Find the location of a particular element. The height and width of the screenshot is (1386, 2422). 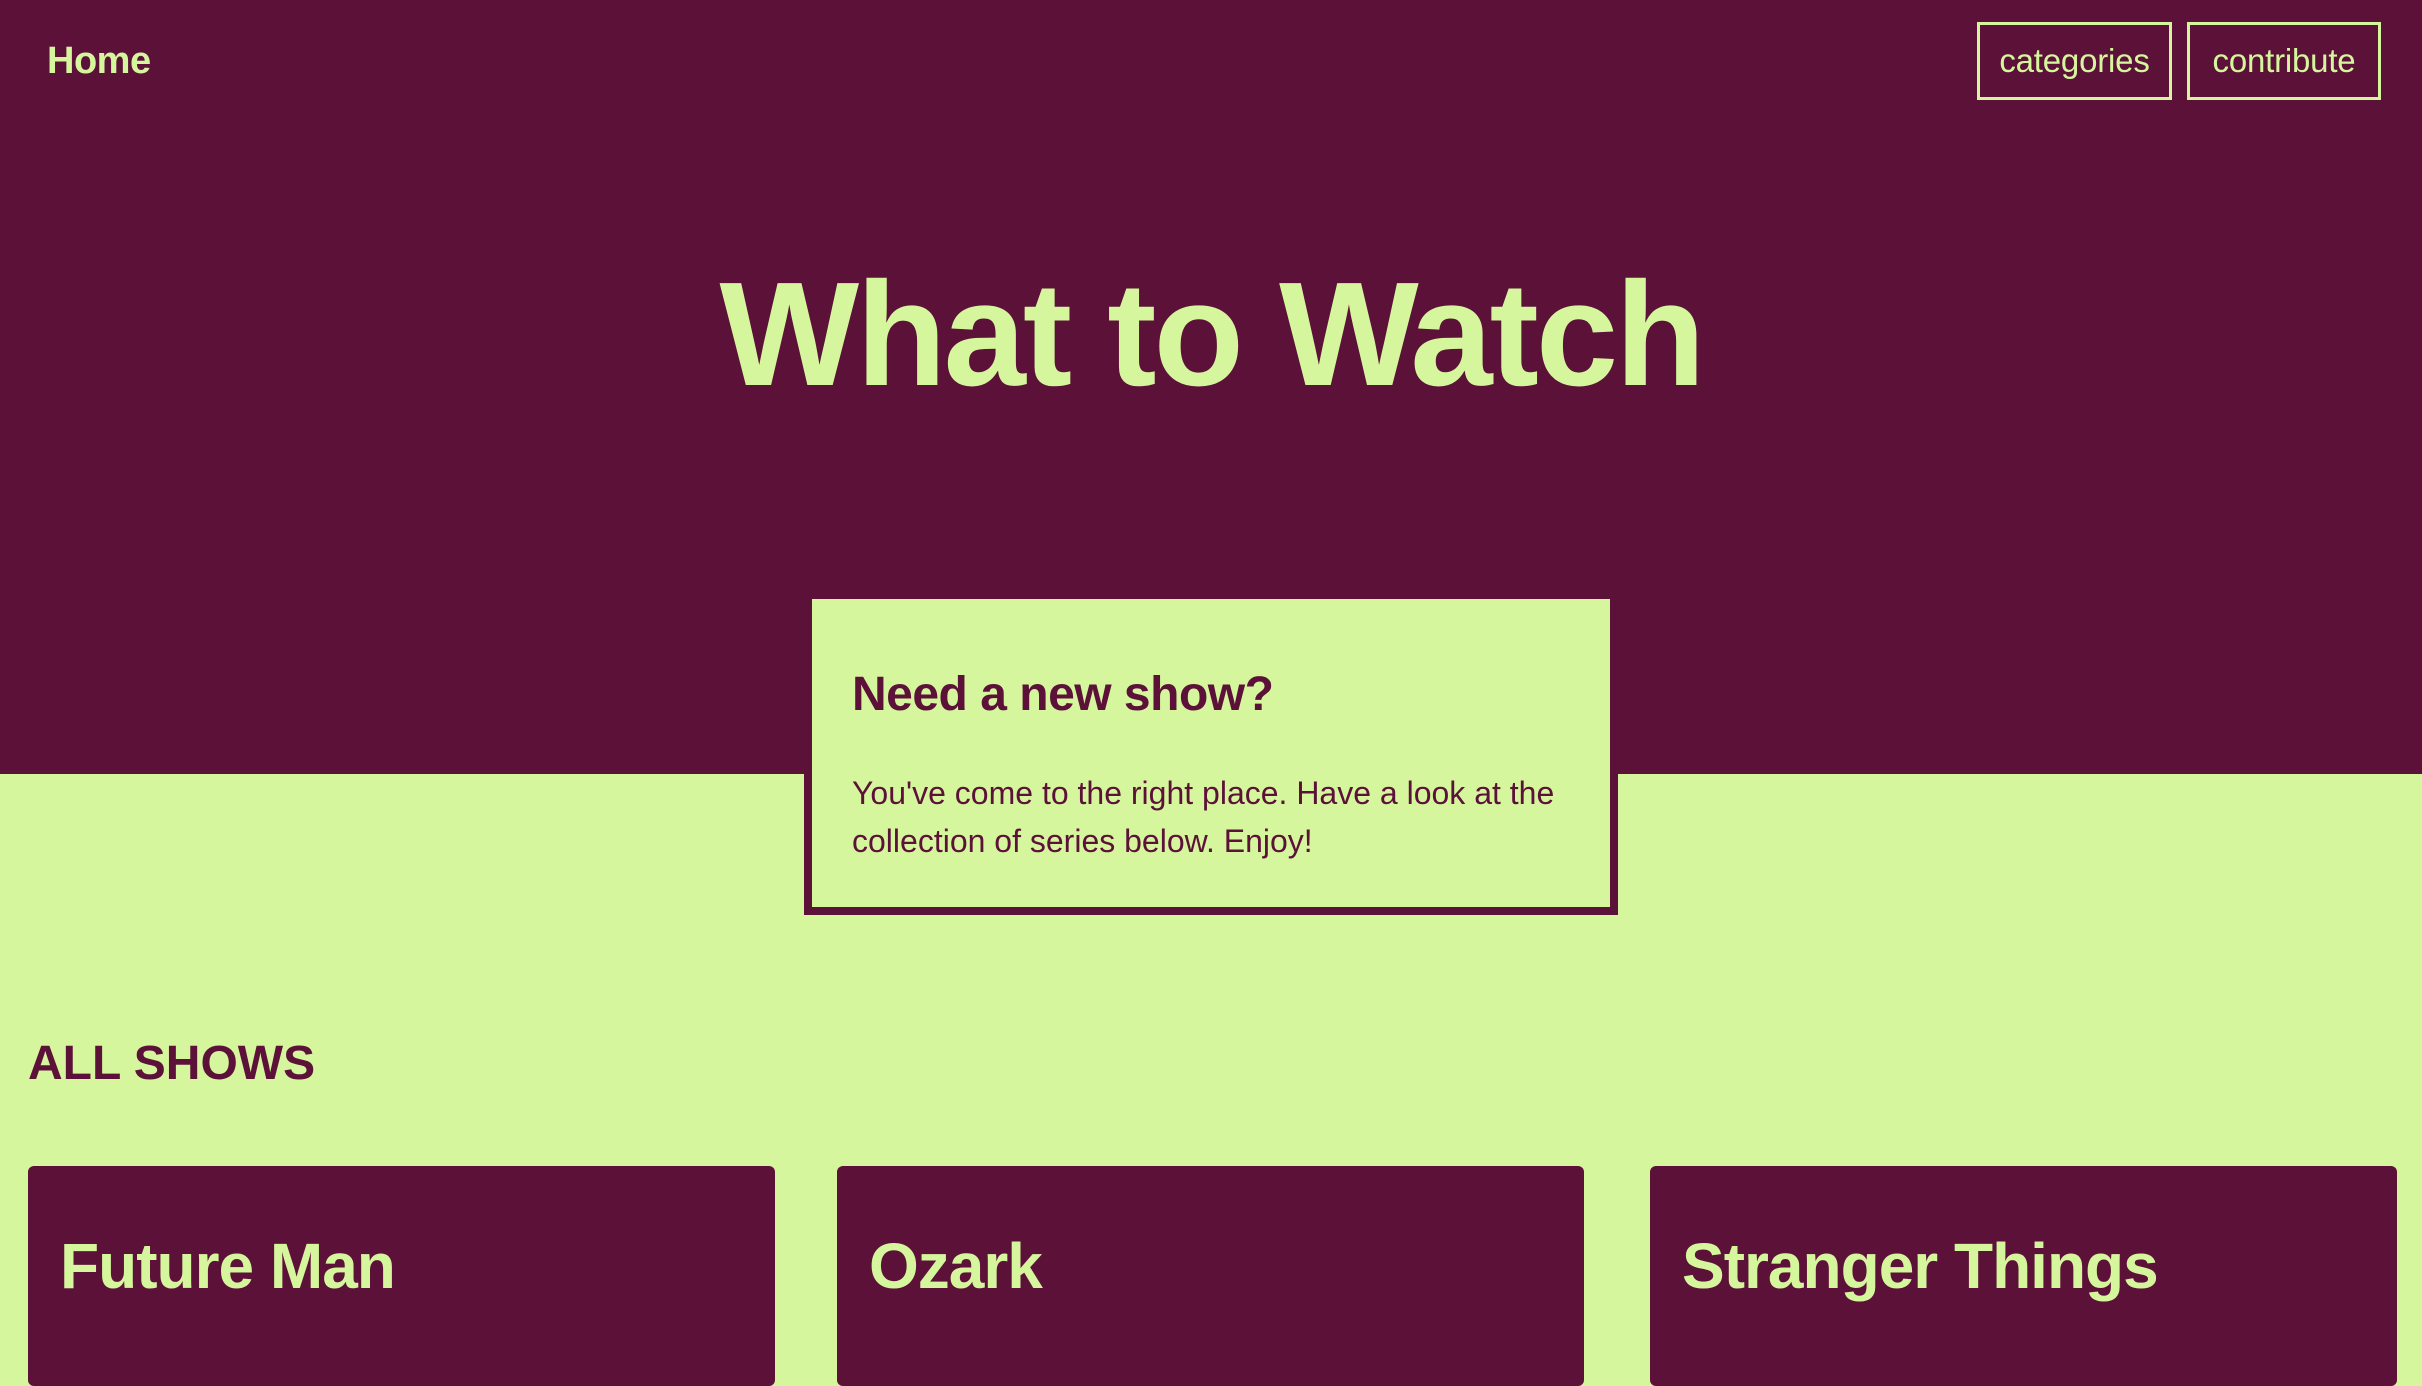

show-card-stranger-things: Stranger Things is located at coordinates (2023, 1276).